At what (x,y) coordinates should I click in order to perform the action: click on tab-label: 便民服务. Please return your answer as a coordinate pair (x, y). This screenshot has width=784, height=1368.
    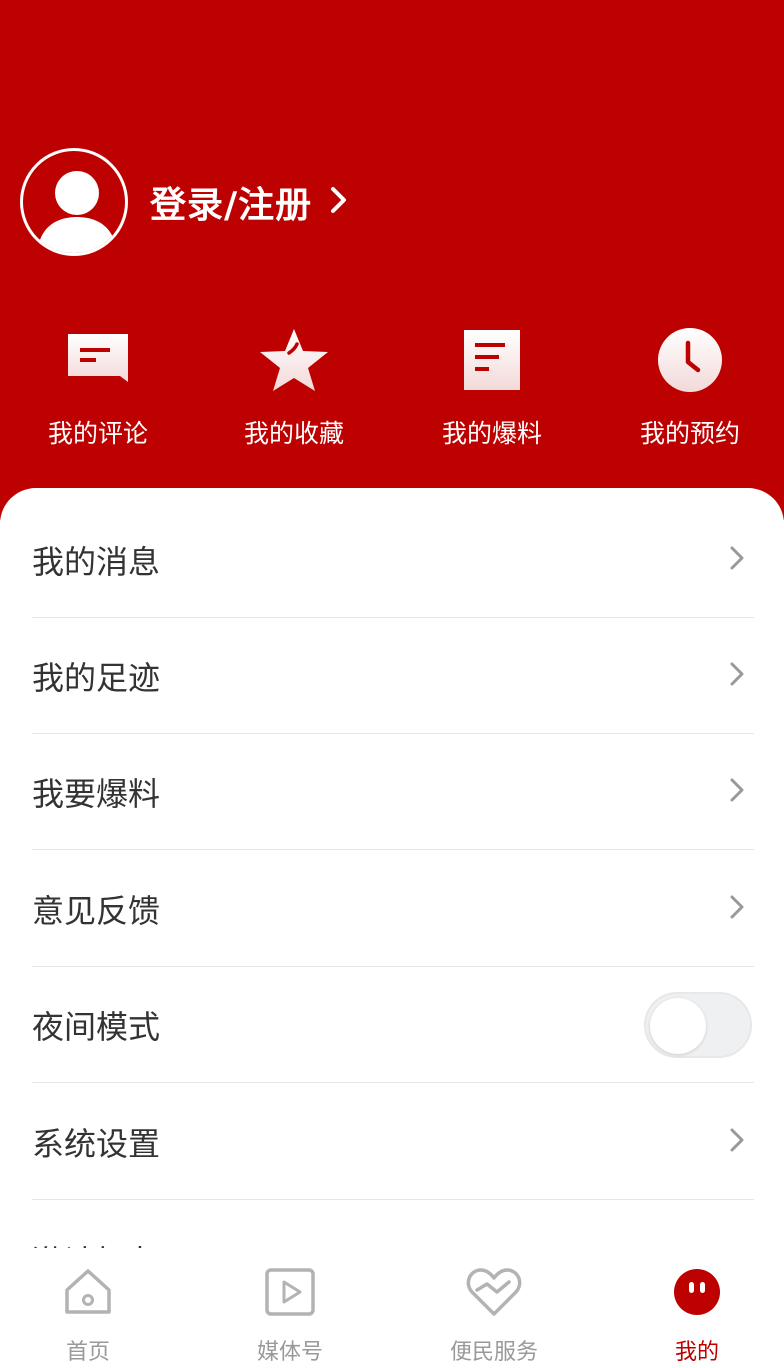
    Looking at the image, I should click on (493, 1352).